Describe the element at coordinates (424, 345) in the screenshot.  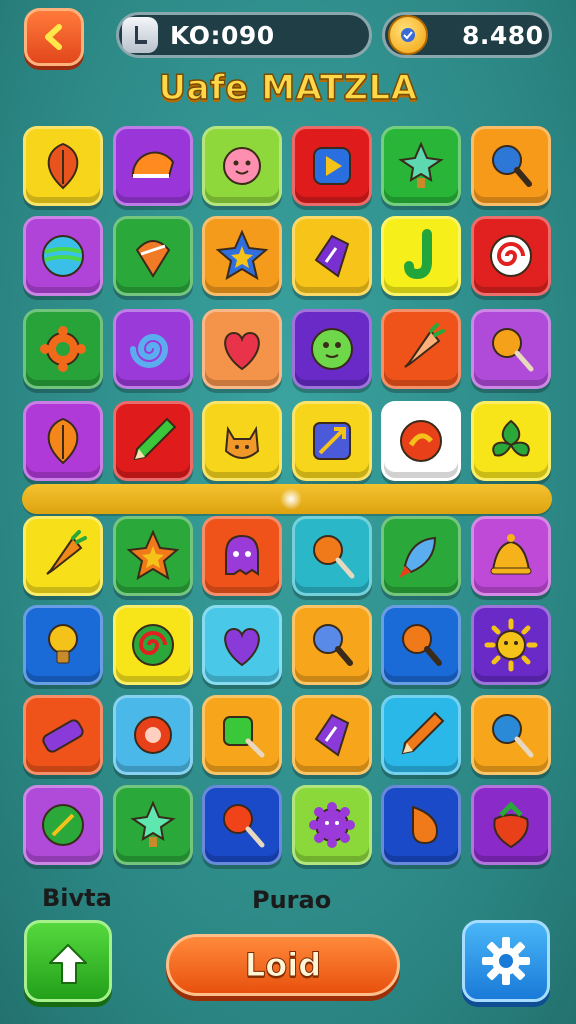
I see `carrot-icon` at that location.